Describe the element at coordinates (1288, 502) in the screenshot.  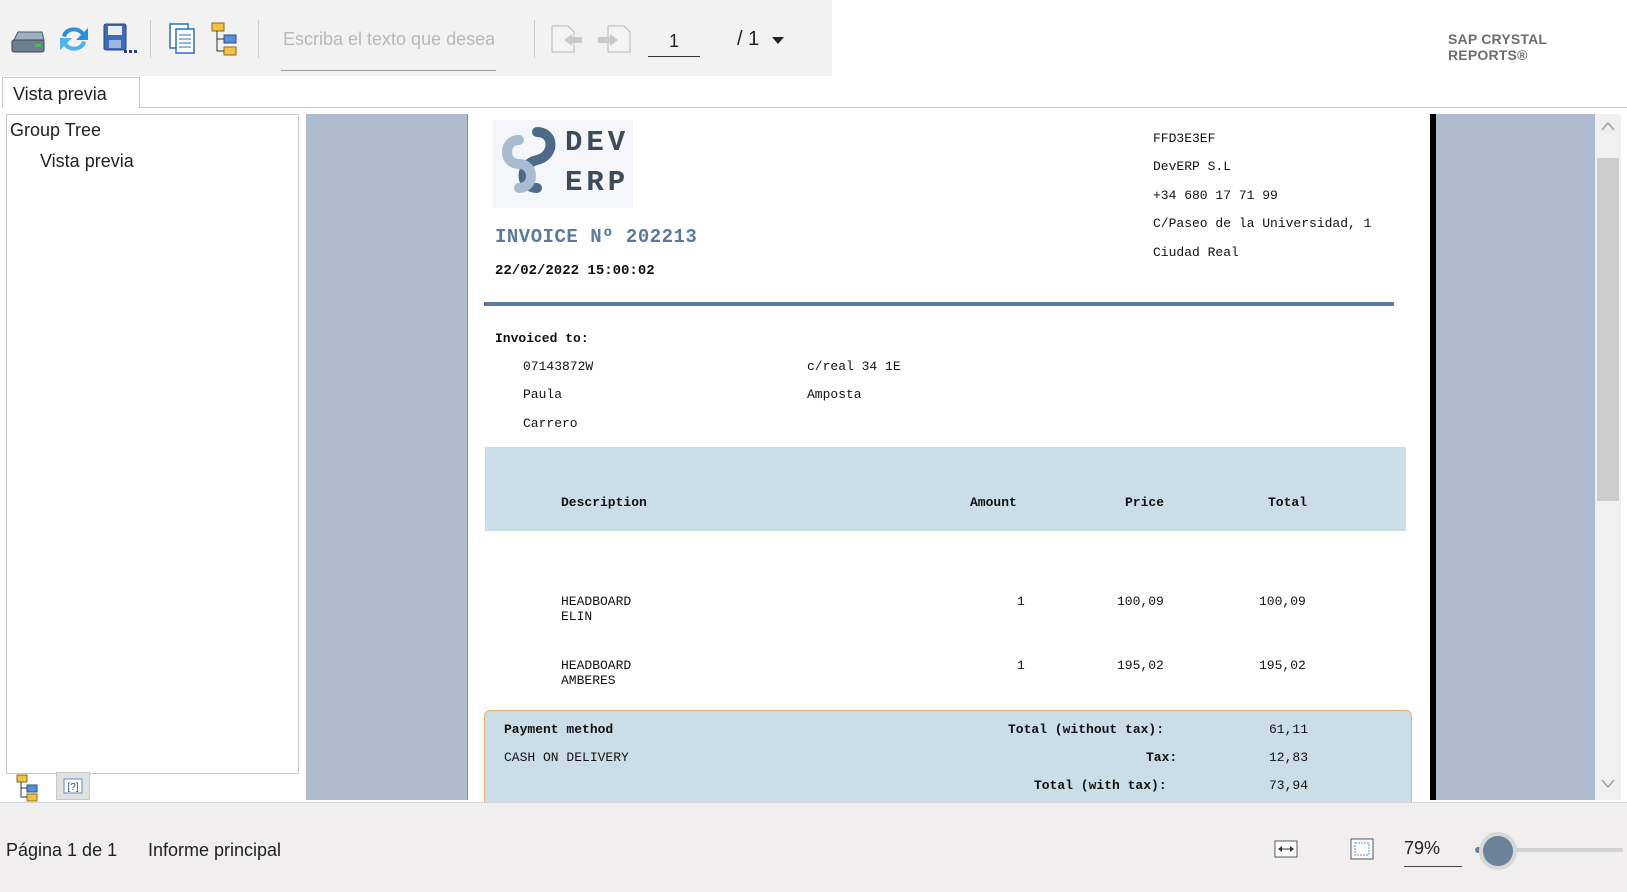
I see `column-total: Total` at that location.